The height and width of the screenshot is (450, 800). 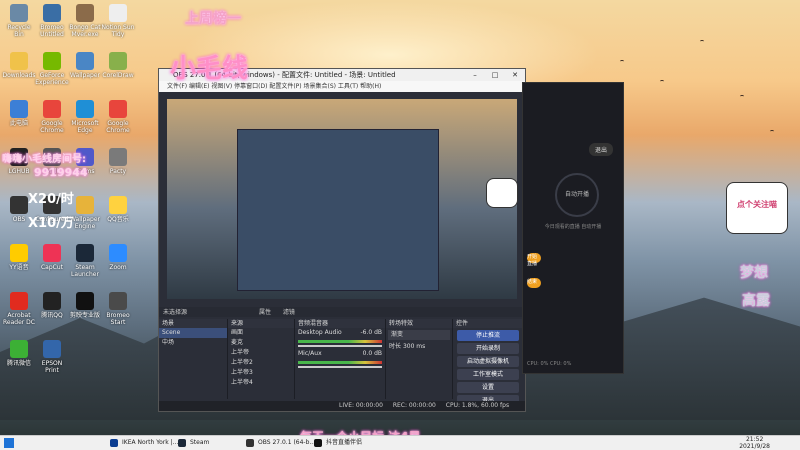 What do you see at coordinates (85, 31) in the screenshot?
I see `desktop-icon-label: Bongo Cat Mver.exe` at bounding box center [85, 31].